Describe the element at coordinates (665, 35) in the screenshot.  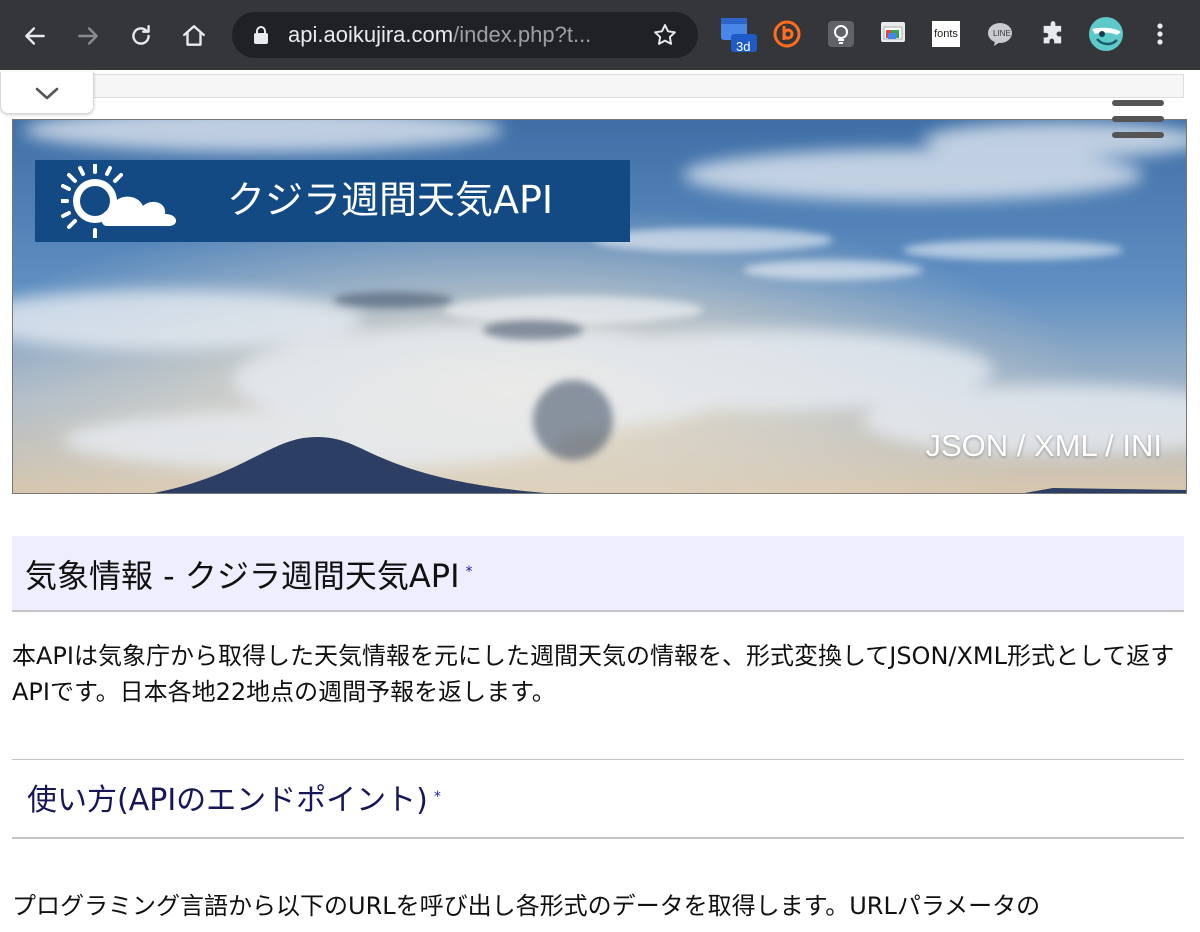
I see `bookmark-star-icon` at that location.